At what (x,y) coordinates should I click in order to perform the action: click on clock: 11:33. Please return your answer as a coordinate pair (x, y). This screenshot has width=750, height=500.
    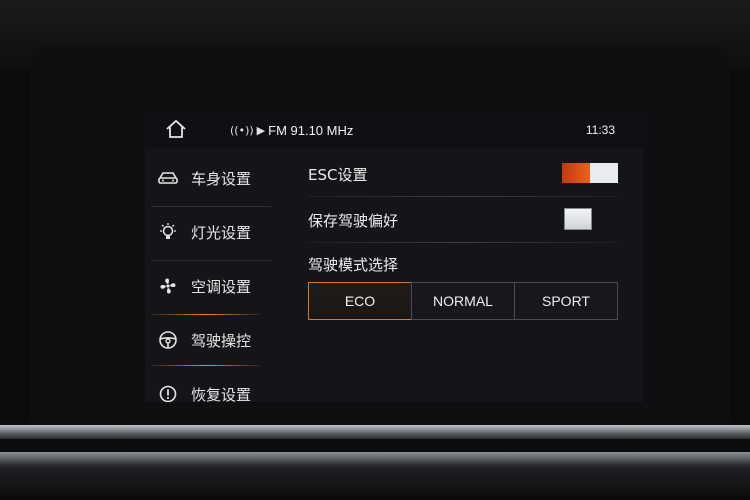
    Looking at the image, I should click on (600, 130).